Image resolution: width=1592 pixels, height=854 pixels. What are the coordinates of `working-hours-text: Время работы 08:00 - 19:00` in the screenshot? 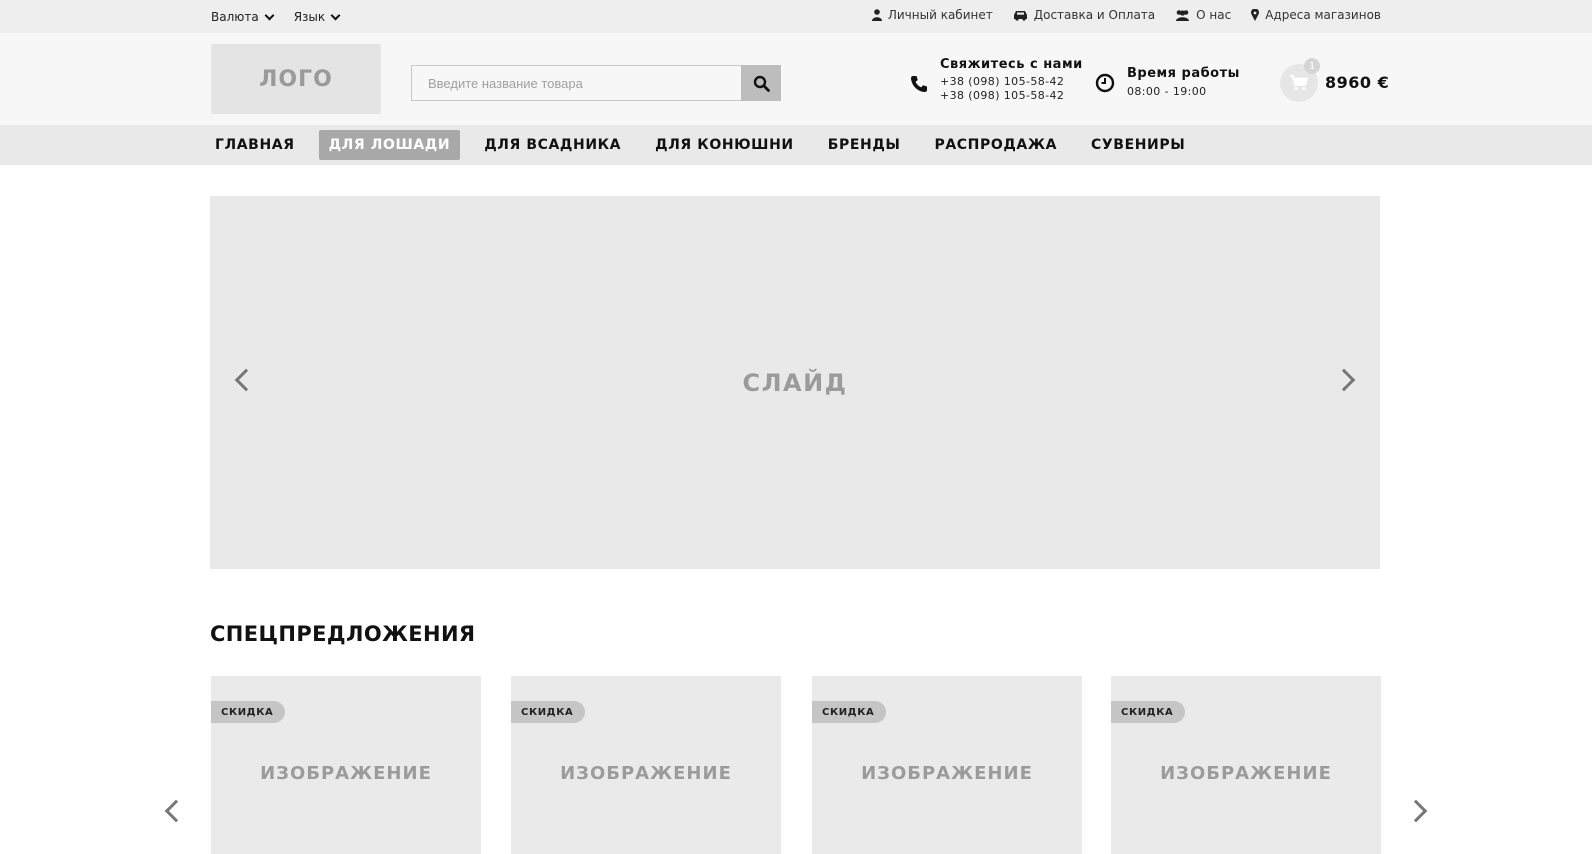 It's located at (1183, 82).